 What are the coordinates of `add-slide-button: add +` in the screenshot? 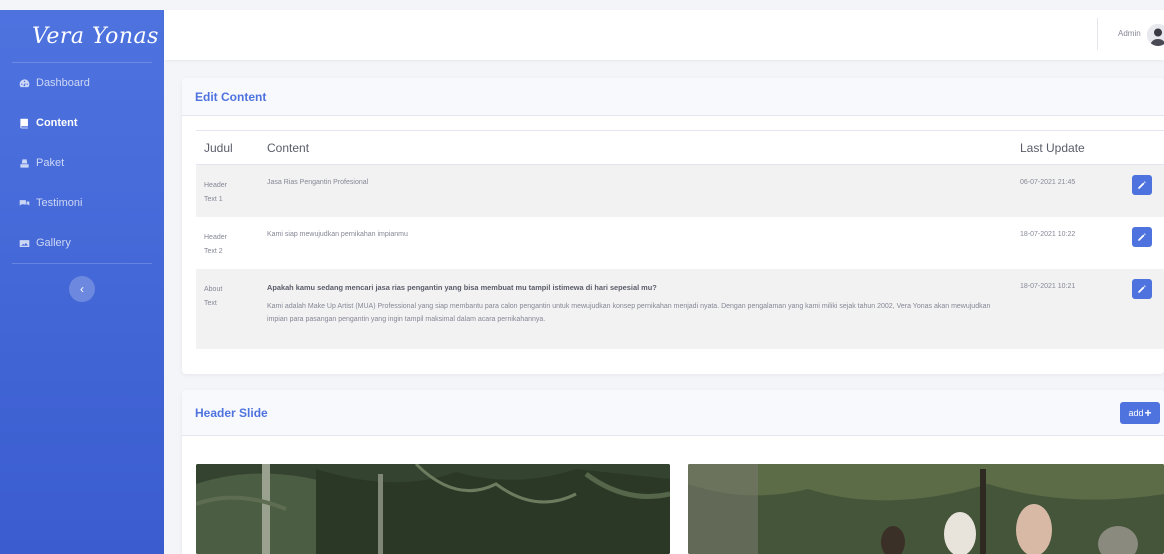 It's located at (1140, 413).